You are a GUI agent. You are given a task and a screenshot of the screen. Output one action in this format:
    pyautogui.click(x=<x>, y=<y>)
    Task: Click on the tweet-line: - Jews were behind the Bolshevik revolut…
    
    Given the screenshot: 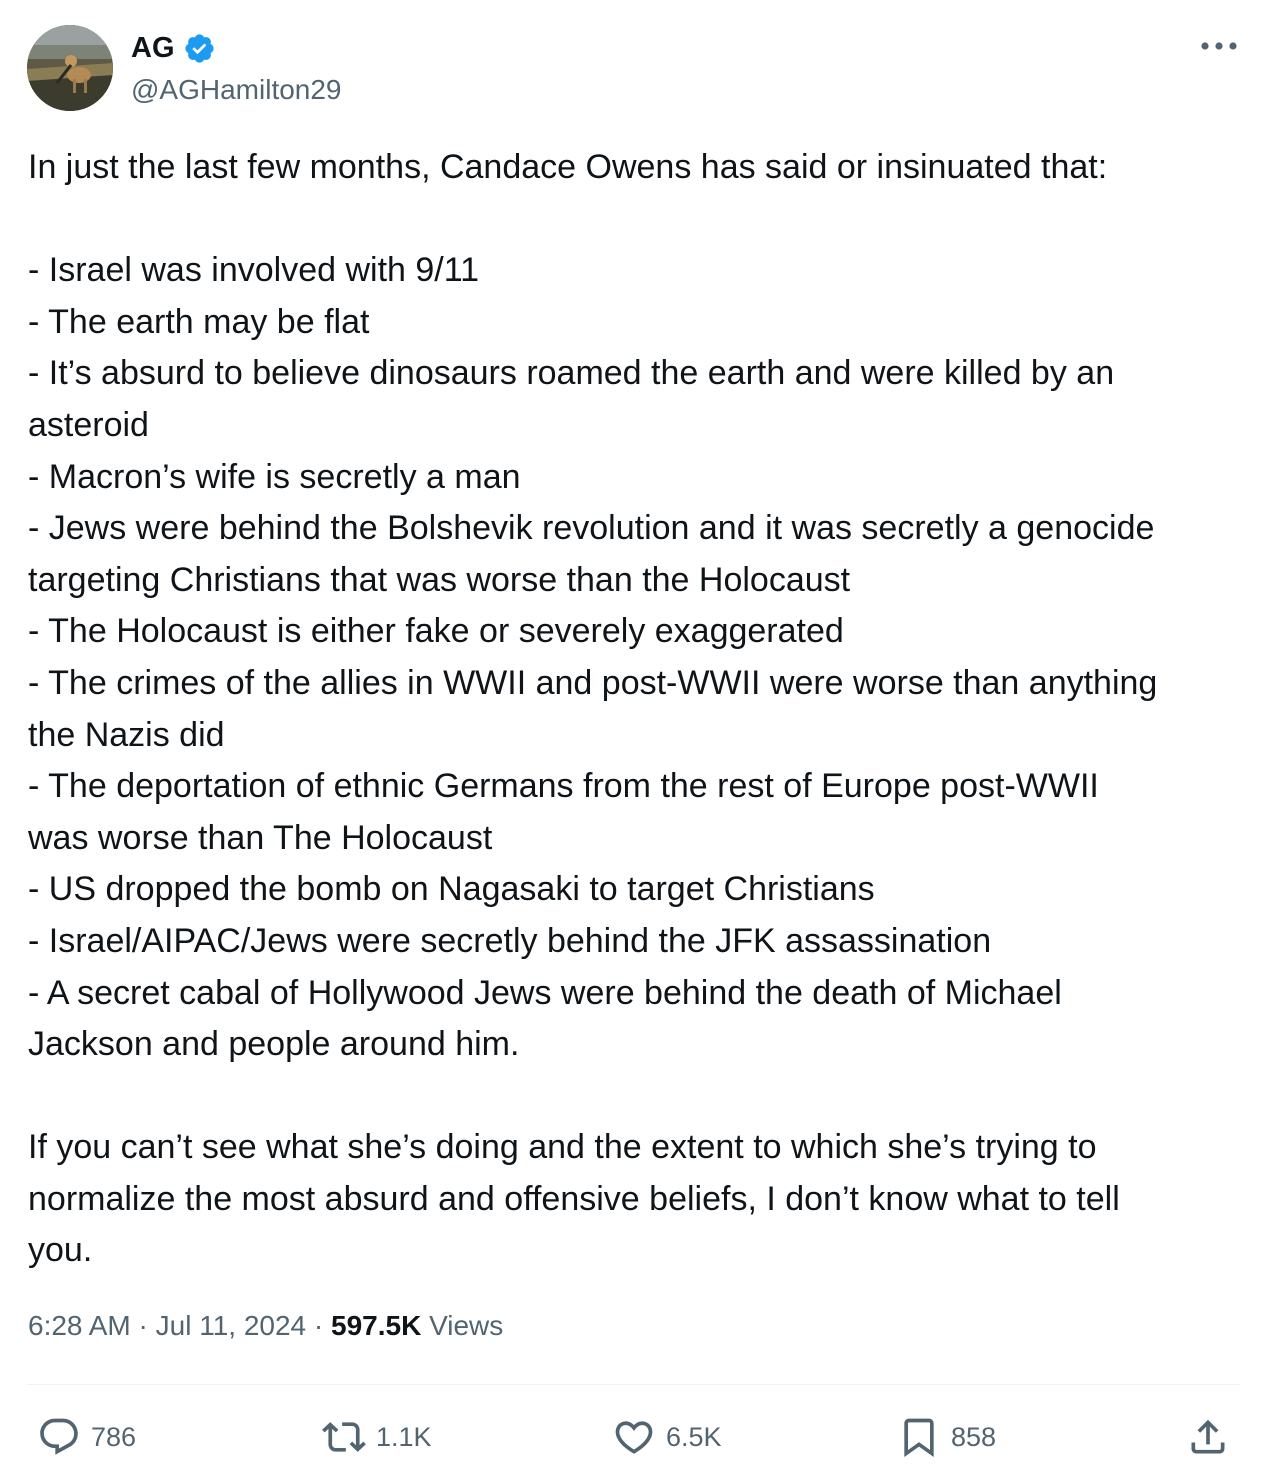 What is the action you would take?
    pyautogui.click(x=591, y=528)
    